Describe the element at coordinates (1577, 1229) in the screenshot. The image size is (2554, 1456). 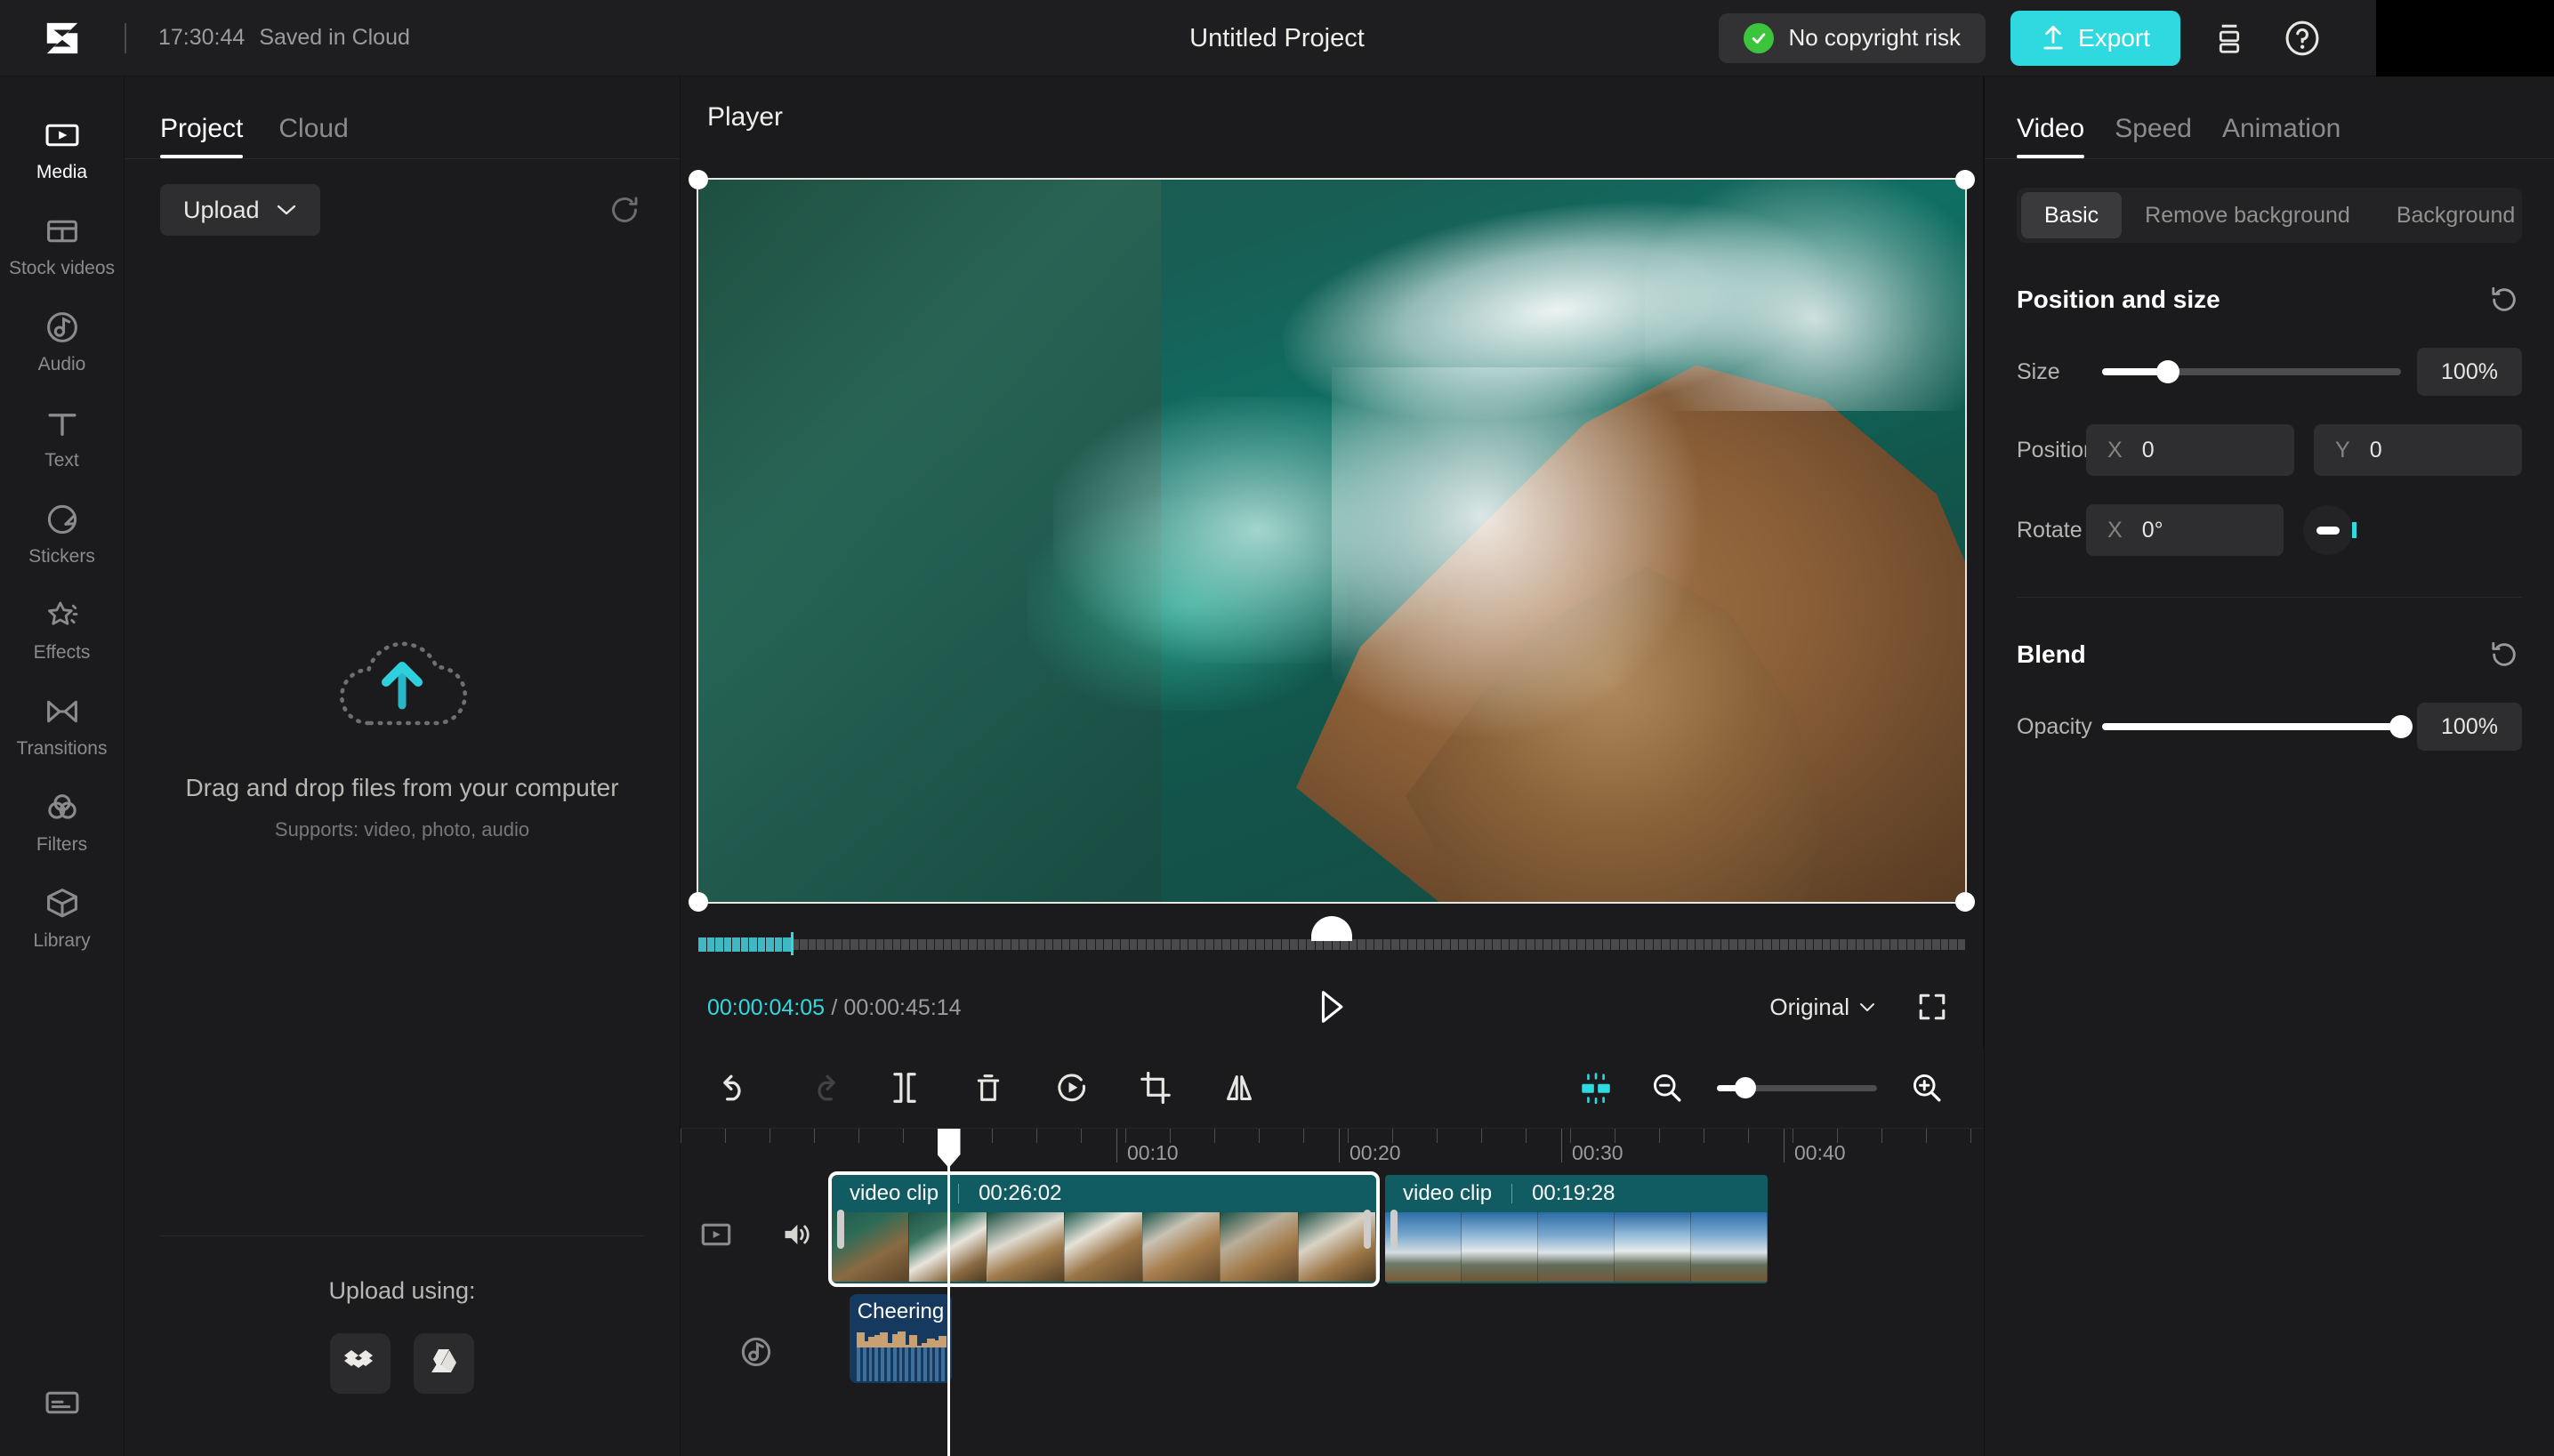
I see `timeline-clip-video-2: video clip 00:19:28` at that location.